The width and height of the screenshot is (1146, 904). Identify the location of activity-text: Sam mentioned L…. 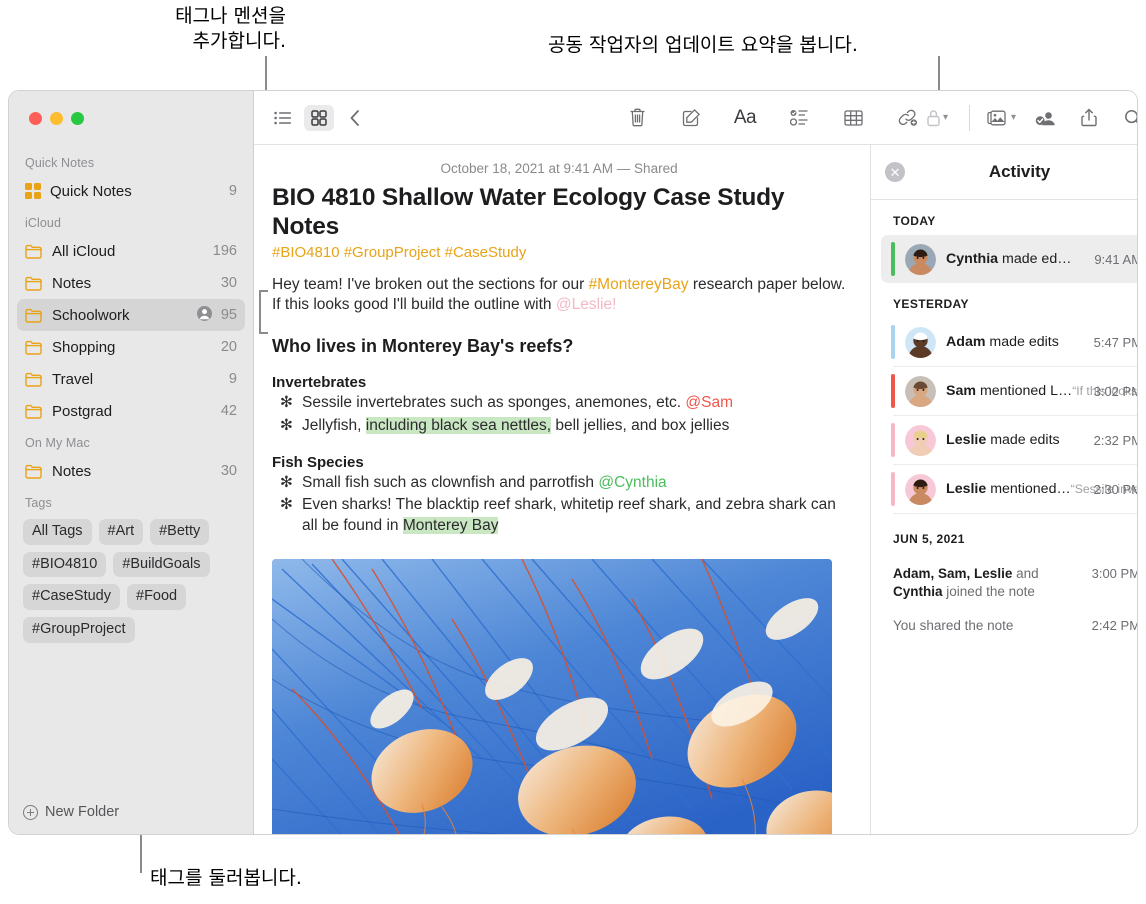
(1009, 391).